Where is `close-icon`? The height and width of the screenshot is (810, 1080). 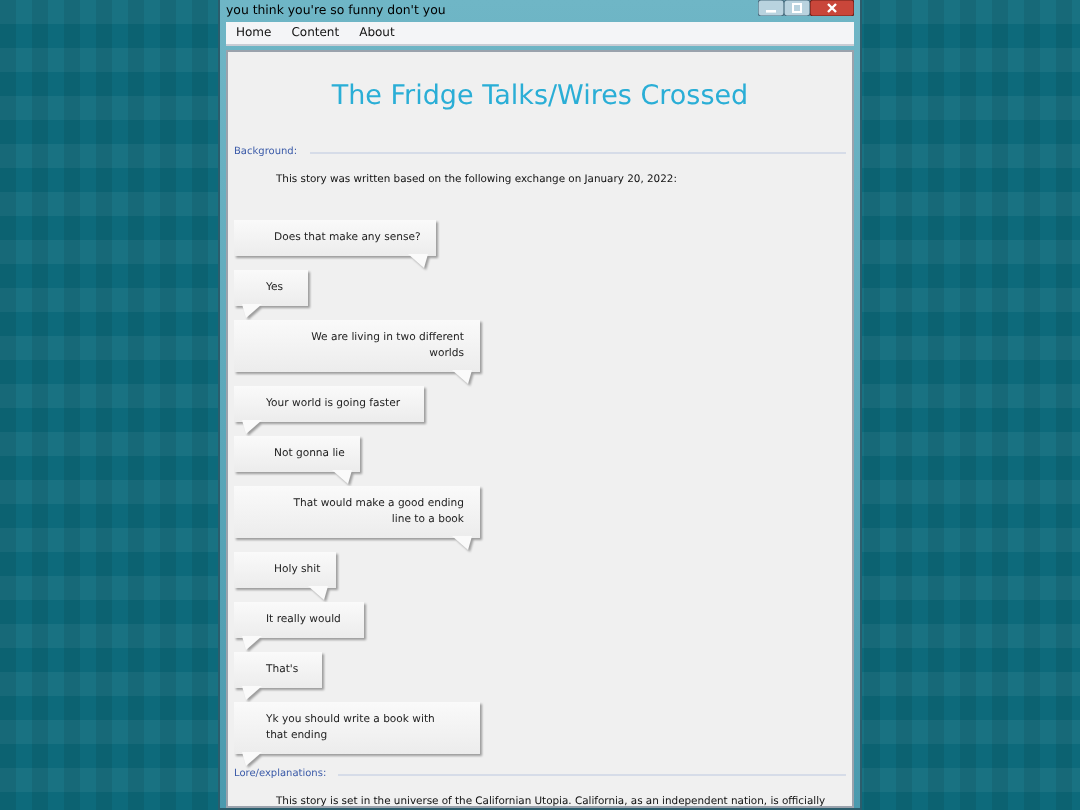 close-icon is located at coordinates (832, 8).